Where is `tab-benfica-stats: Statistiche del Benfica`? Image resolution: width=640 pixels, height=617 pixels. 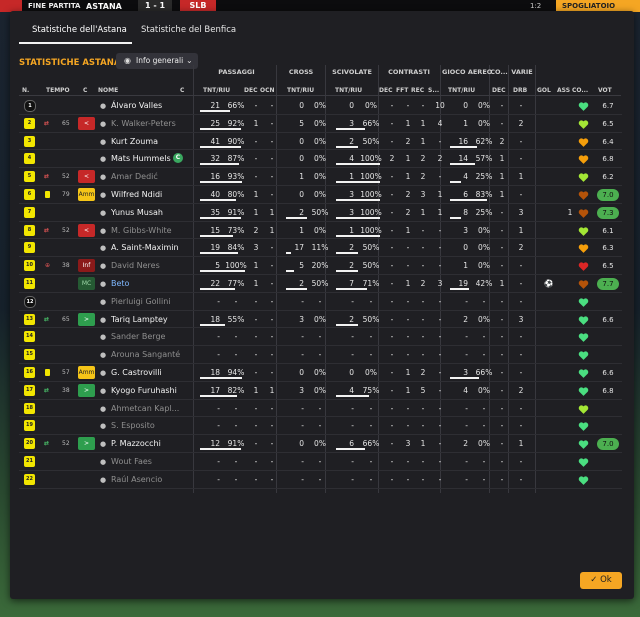 tab-benfica-stats: Statistiche del Benfica is located at coordinates (188, 30).